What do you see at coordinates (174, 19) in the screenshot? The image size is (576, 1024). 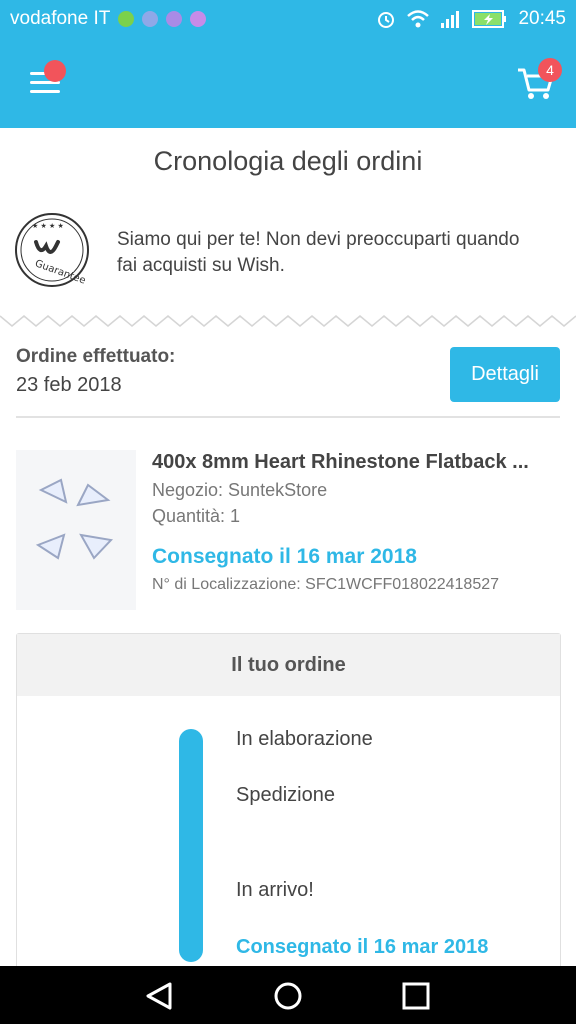 I see `gallery-icon` at bounding box center [174, 19].